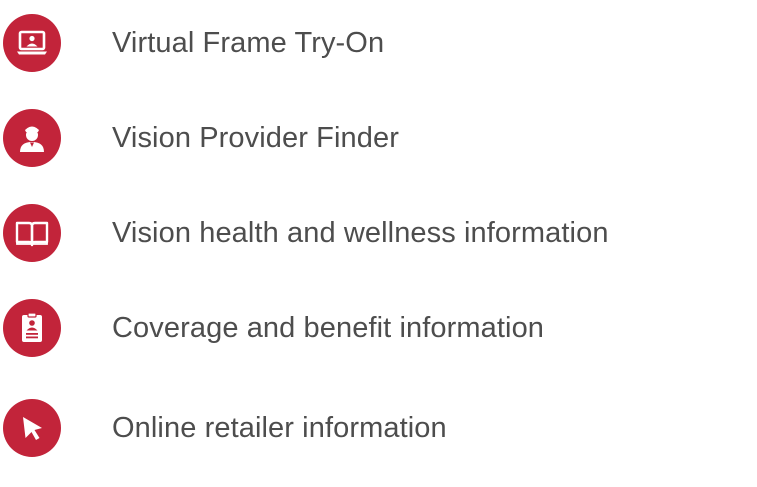  Describe the element at coordinates (248, 42) in the screenshot. I see `feature-label: Virtual Frame Try-On` at that location.